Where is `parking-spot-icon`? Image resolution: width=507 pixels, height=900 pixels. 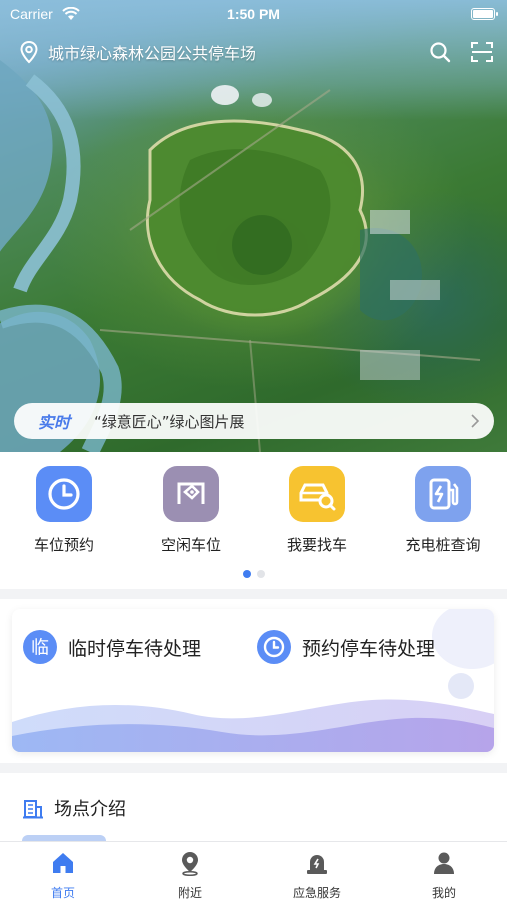 parking-spot-icon is located at coordinates (191, 494).